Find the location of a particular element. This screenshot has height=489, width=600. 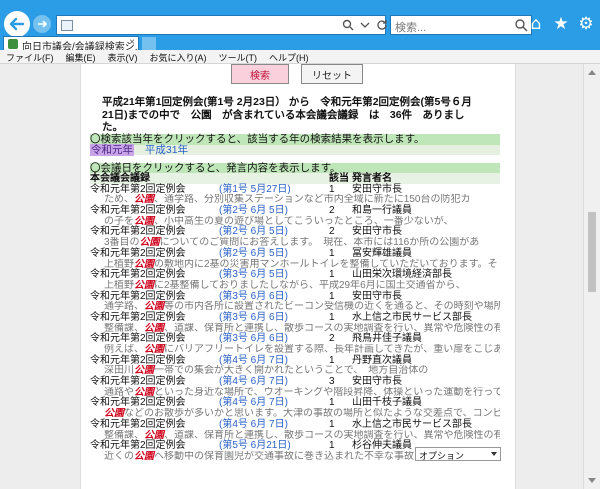

vertical-scrollbar is located at coordinates (591, 276).